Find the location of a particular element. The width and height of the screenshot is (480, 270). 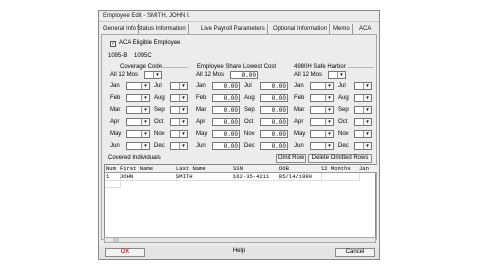

share-input-jul: 0.00 is located at coordinates (274, 86).